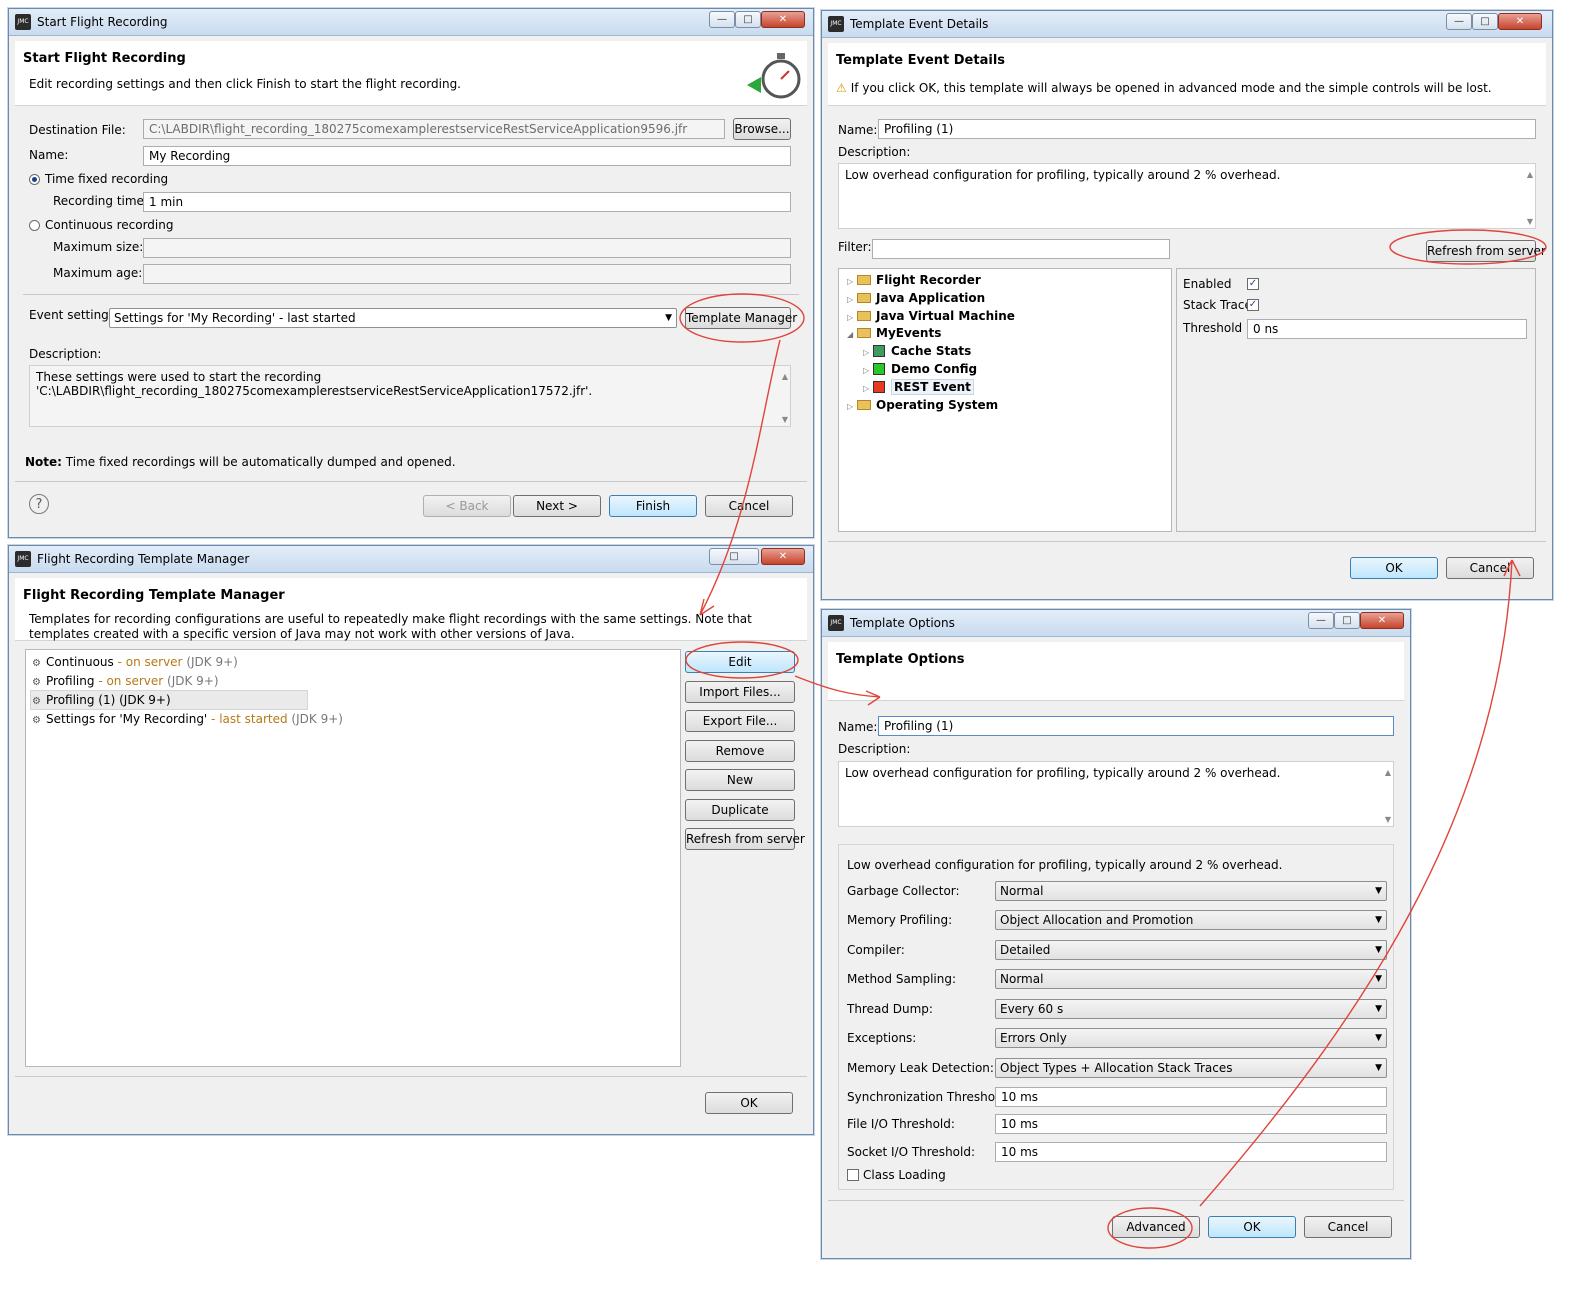 The width and height of the screenshot is (1594, 1296). Describe the element at coordinates (920, 369) in the screenshot. I see `tree-item-demo-config: ▷ Demo Config` at that location.